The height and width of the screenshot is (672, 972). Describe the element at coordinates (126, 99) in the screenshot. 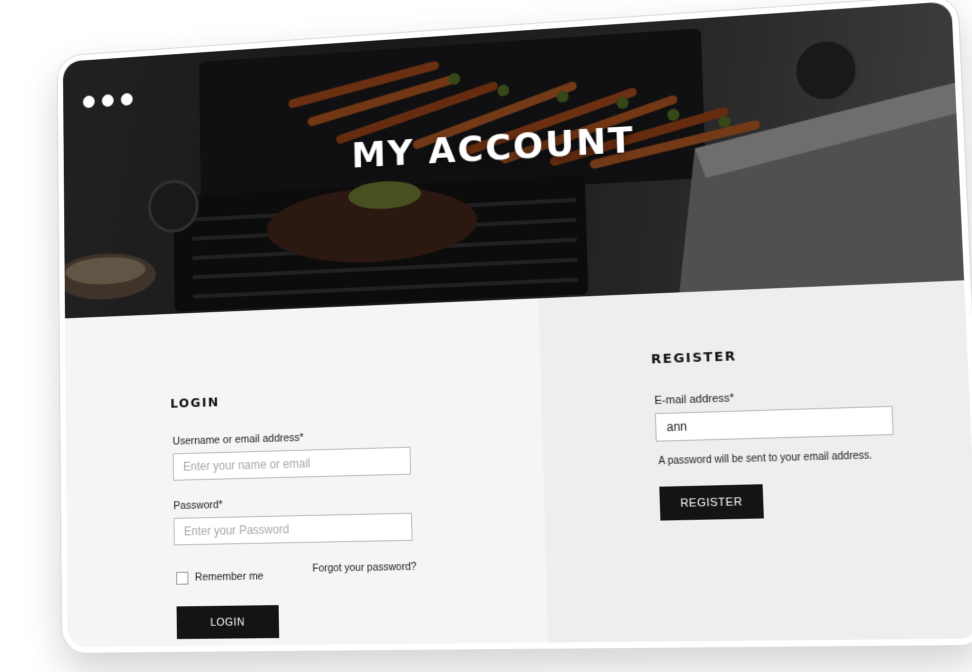

I see `window-dot-maximize` at that location.